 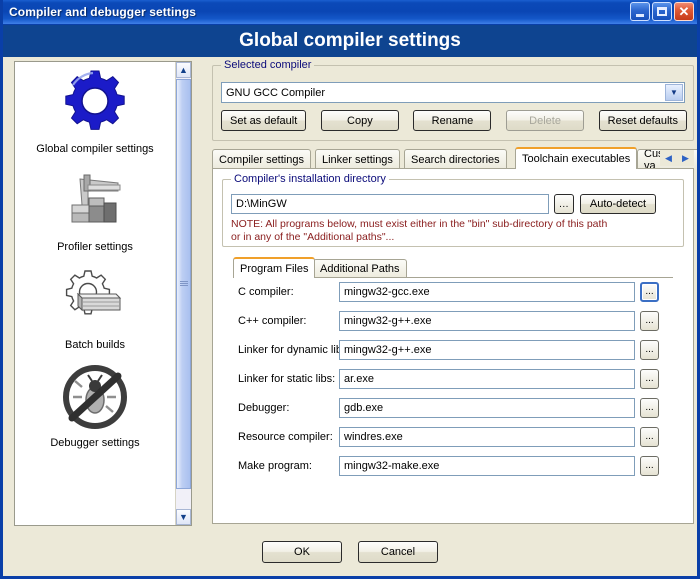 I want to click on tab-search-directories: Search directories, so click(x=455, y=159).